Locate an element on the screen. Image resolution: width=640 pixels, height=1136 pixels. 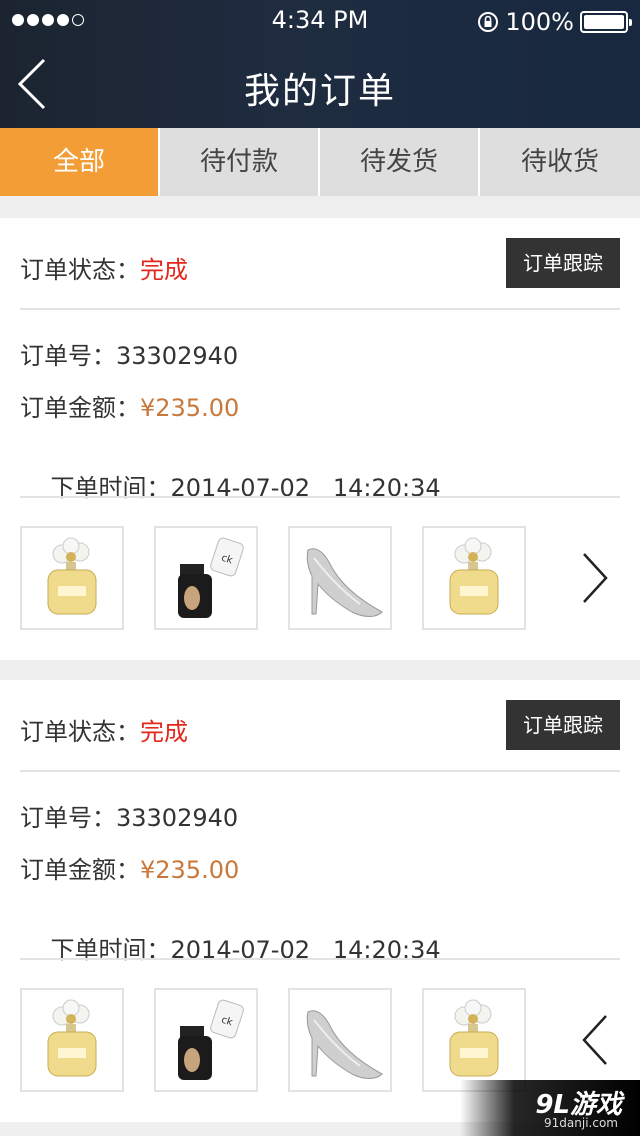
rotation-lock-icon is located at coordinates (488, 22).